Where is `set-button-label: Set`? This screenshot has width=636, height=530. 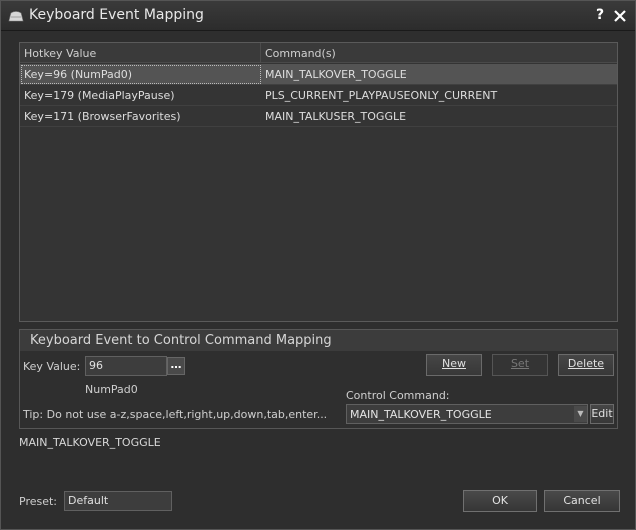
set-button-label: Set is located at coordinates (520, 363).